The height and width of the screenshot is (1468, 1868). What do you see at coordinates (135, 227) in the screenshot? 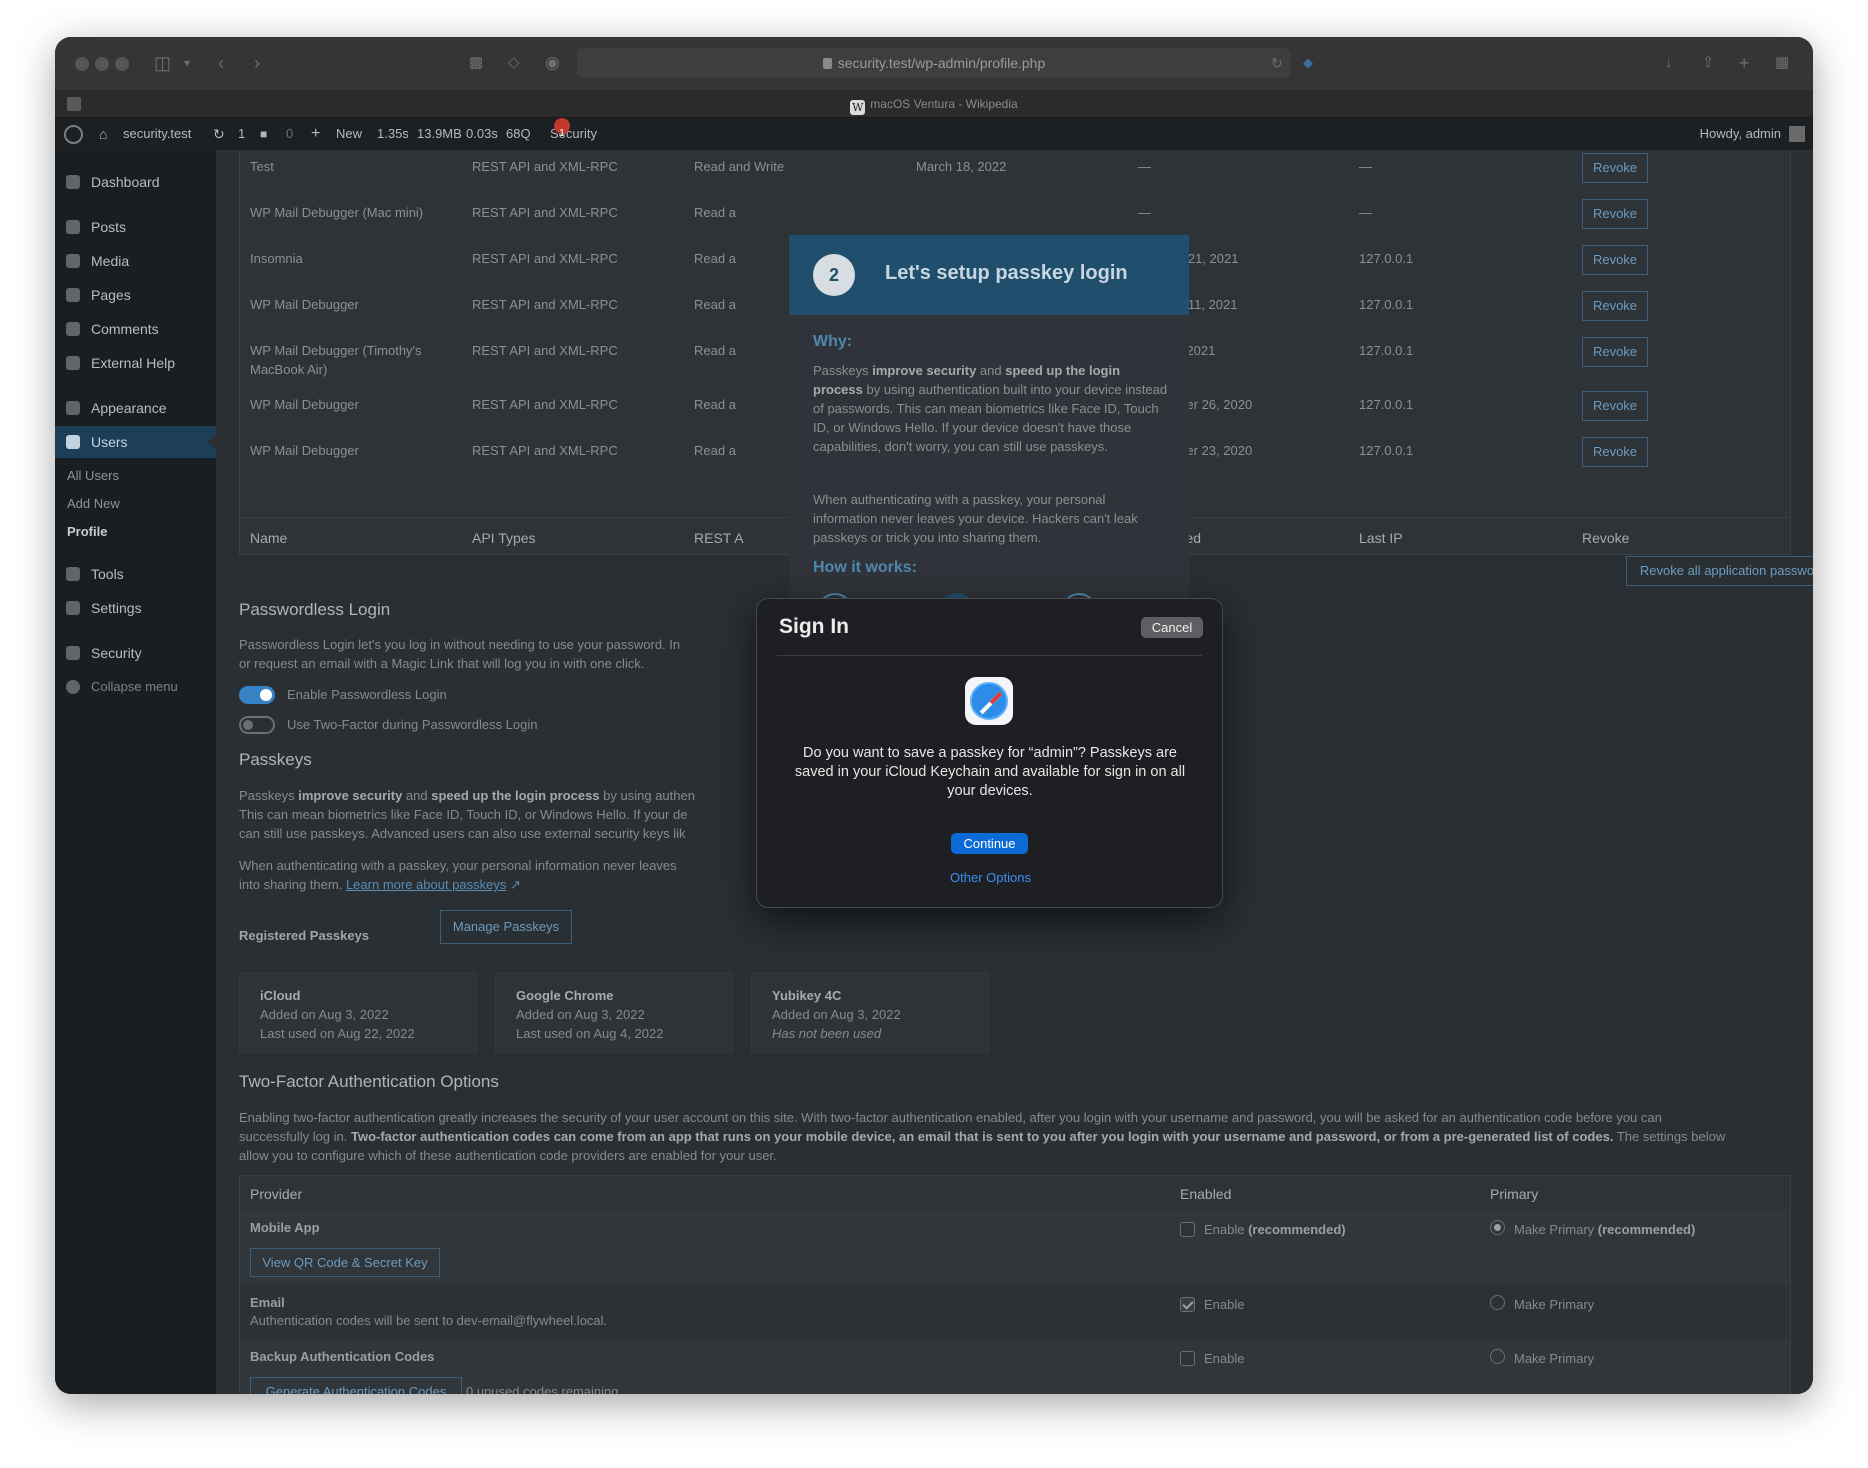
I see `sidebar-item-posts: Posts` at bounding box center [135, 227].